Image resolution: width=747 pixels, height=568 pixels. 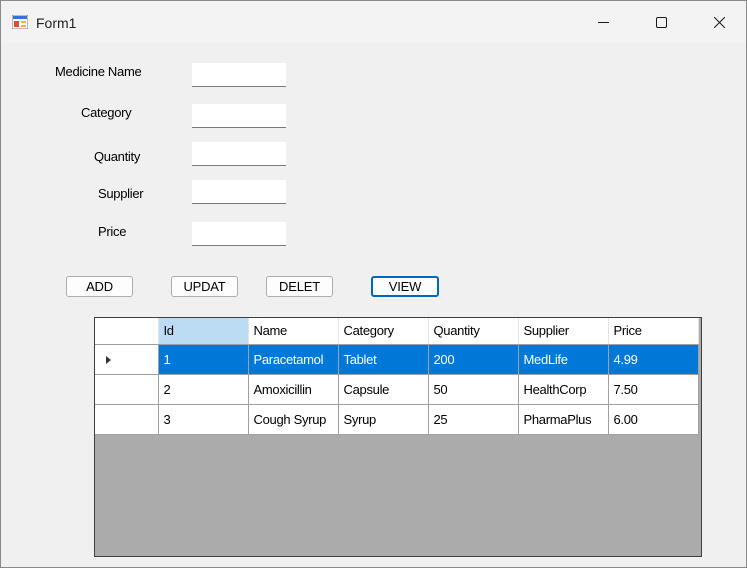 I want to click on title-bar: Form1, so click(x=373, y=22).